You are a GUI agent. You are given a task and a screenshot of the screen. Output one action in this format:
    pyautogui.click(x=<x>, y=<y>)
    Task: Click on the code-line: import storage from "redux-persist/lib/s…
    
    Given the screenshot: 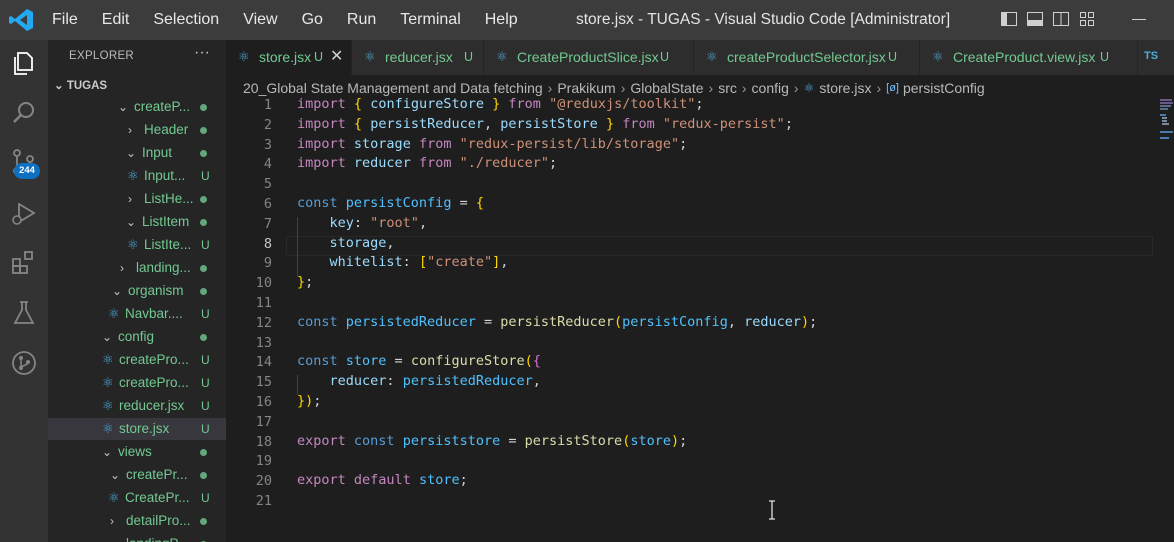 What is the action you would take?
    pyautogui.click(x=492, y=144)
    